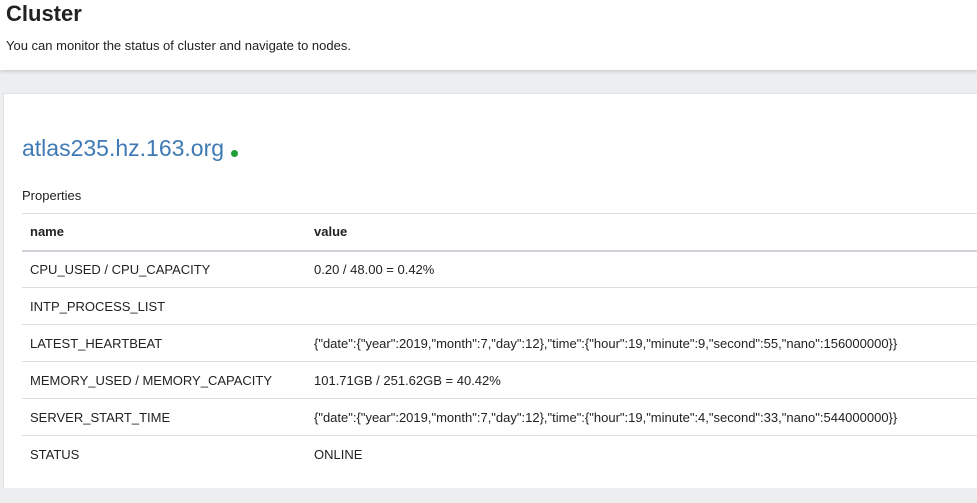 The image size is (977, 503). I want to click on property-name: CPU_USED / CPU_CAPACITY, so click(164, 269).